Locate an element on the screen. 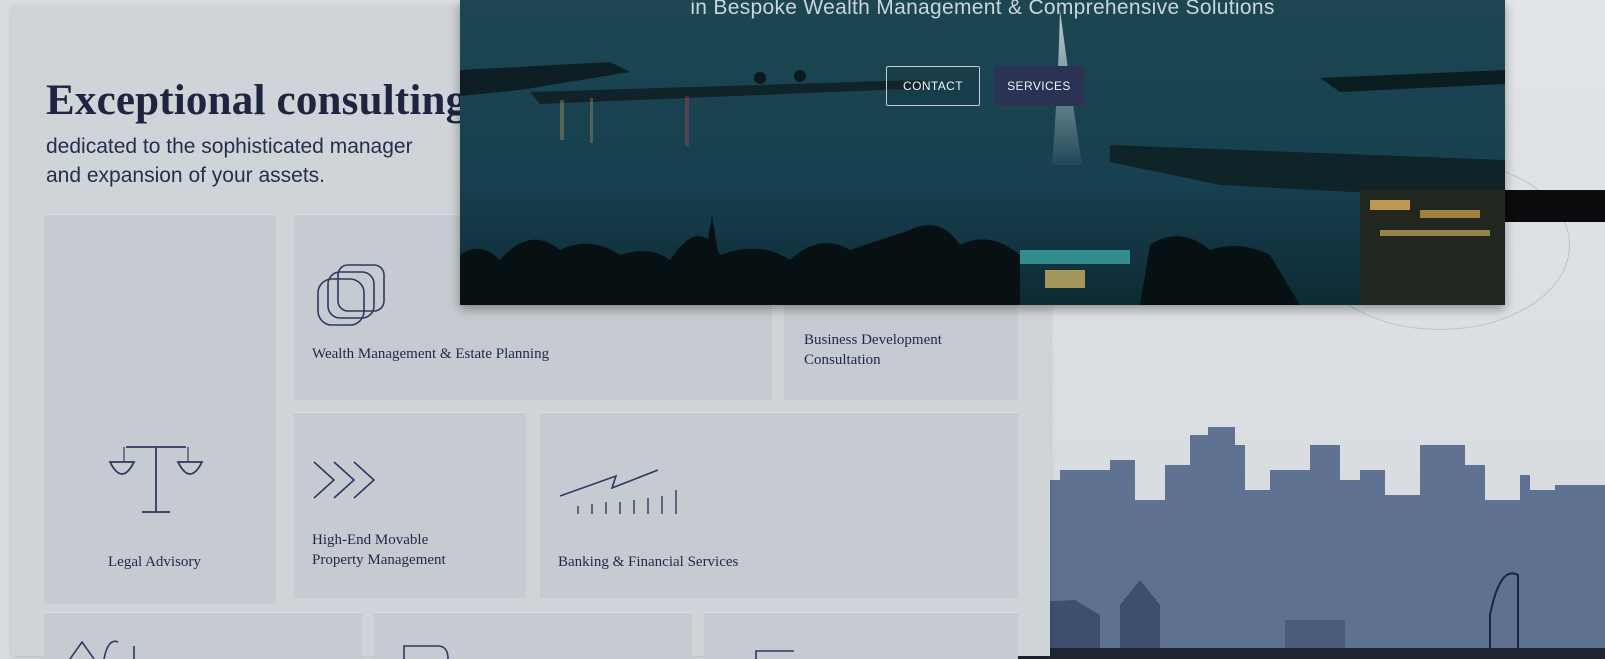 This screenshot has height=659, width=1605. contact-button: CONTACT is located at coordinates (933, 86).